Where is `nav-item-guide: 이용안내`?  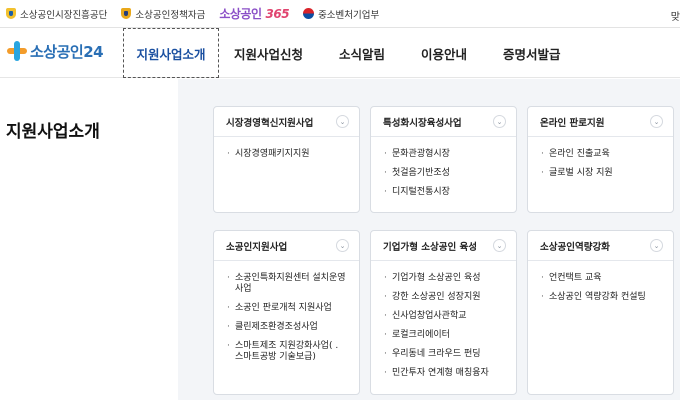 nav-item-guide: 이용안내 is located at coordinates (444, 53).